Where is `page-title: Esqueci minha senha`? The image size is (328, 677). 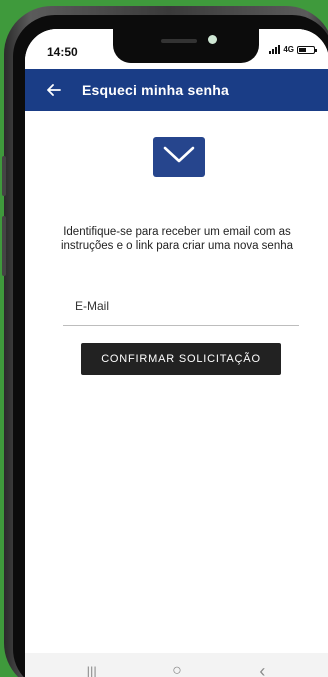
page-title: Esqueci minha senha is located at coordinates (155, 90).